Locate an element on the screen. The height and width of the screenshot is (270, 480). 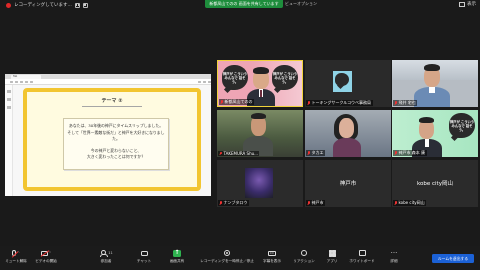
participant-name: 神戸市 森本 康 is located at coordinates (410, 153).